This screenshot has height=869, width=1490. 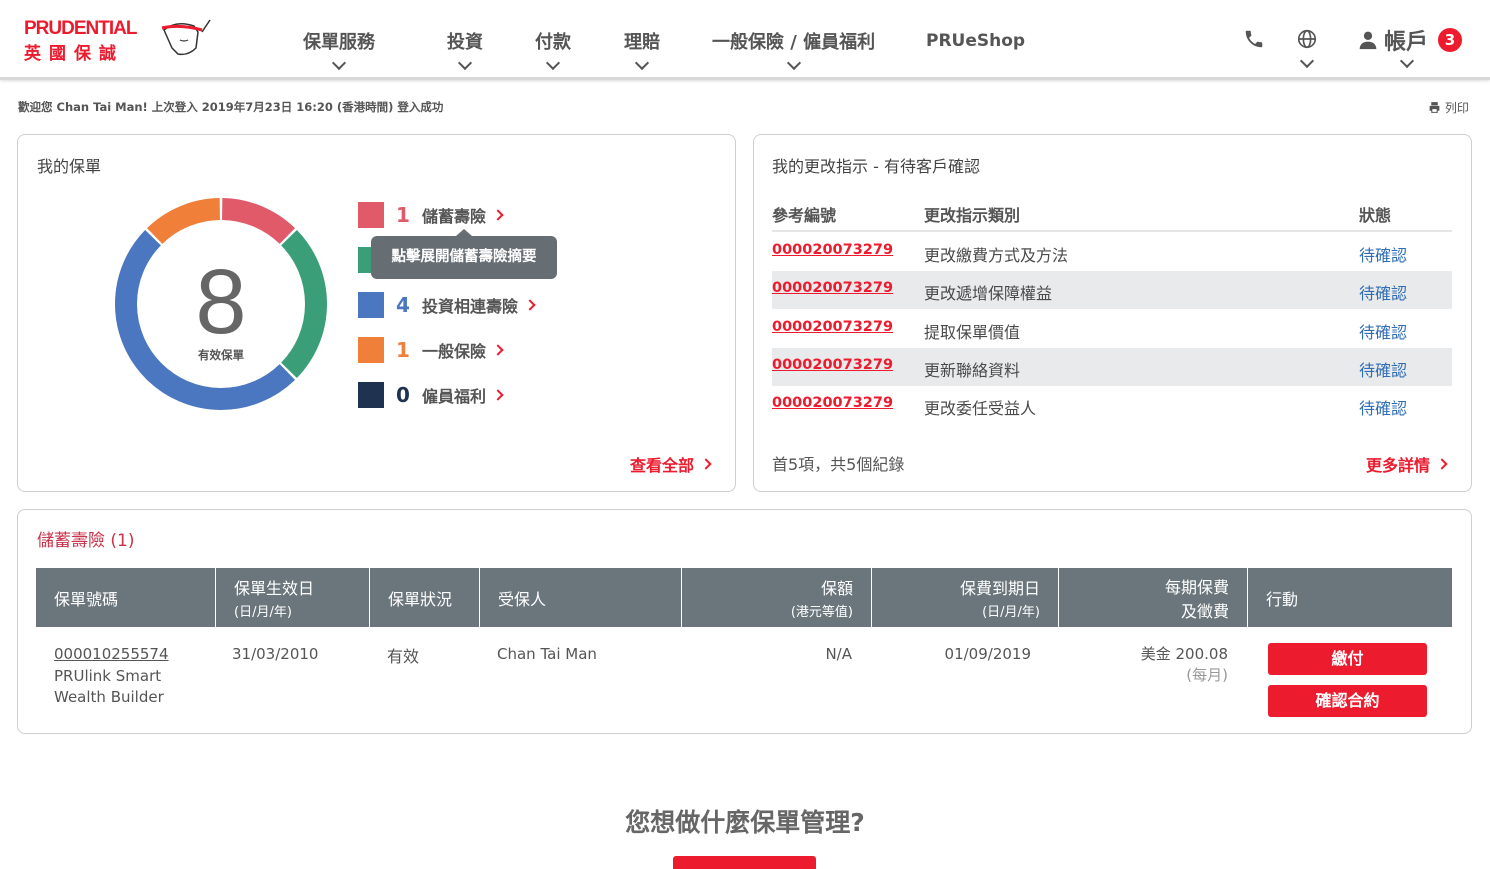 What do you see at coordinates (186, 37) in the screenshot?
I see `prudence-head-icon` at bounding box center [186, 37].